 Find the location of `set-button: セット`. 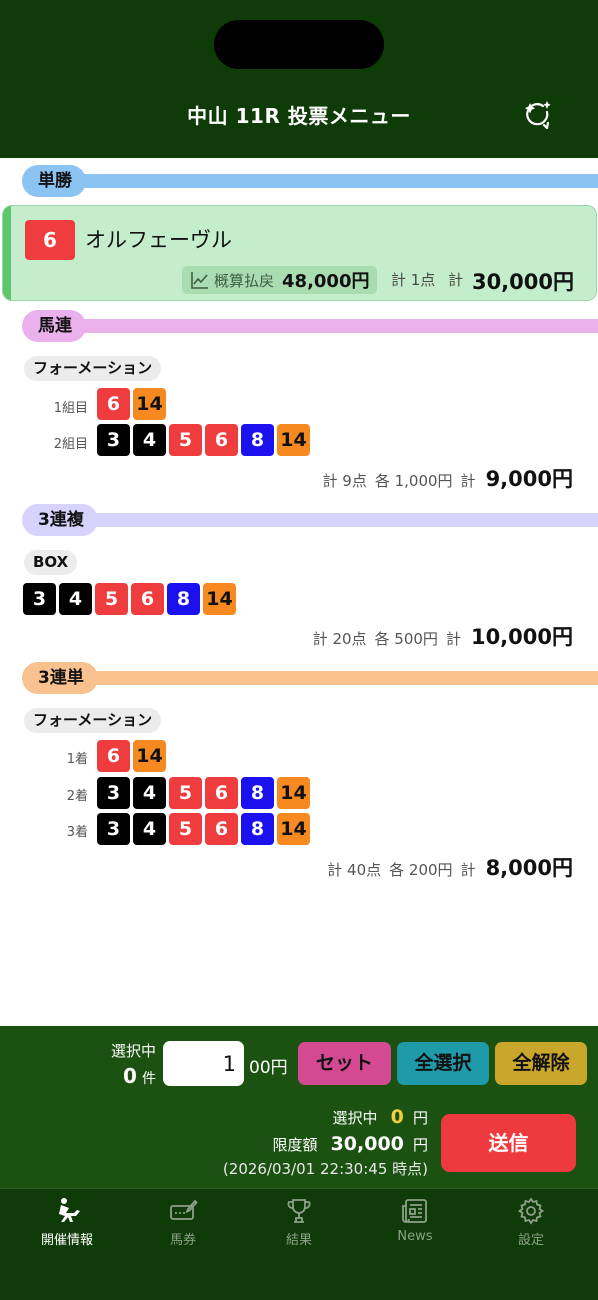

set-button: セット is located at coordinates (344, 1063).